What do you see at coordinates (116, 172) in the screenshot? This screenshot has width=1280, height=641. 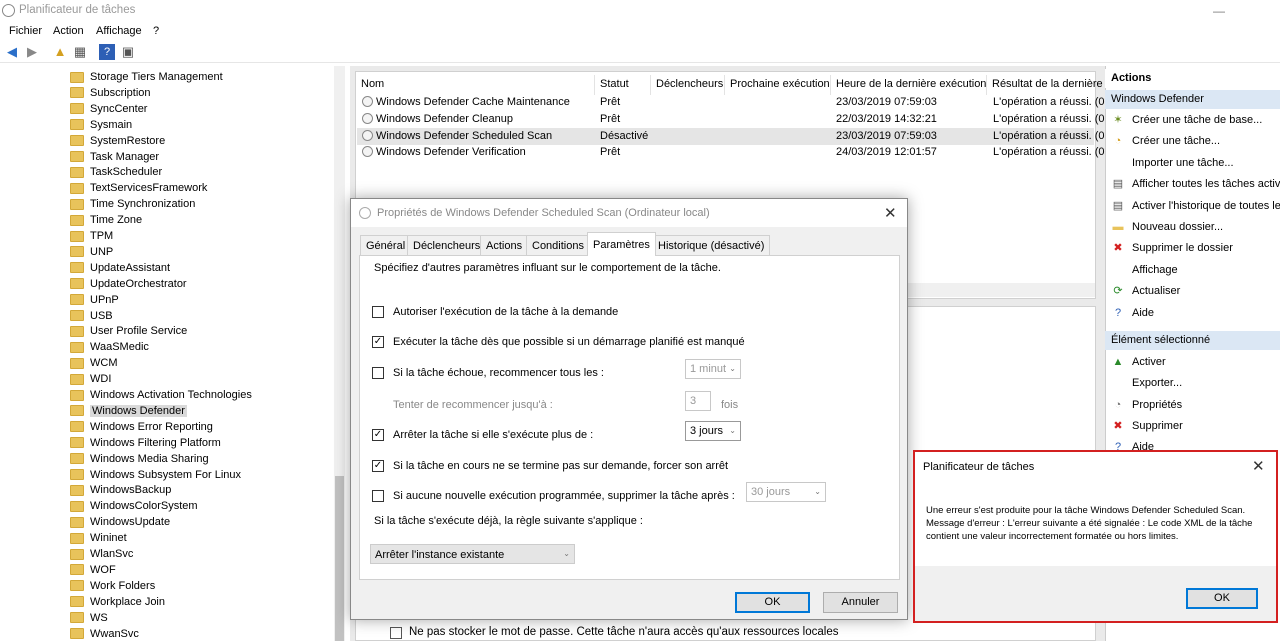 I see `tree-item: TaskScheduler` at bounding box center [116, 172].